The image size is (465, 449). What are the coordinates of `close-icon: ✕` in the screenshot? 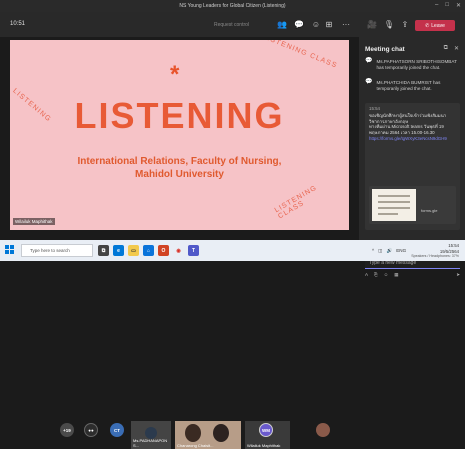 It's located at (458, 5).